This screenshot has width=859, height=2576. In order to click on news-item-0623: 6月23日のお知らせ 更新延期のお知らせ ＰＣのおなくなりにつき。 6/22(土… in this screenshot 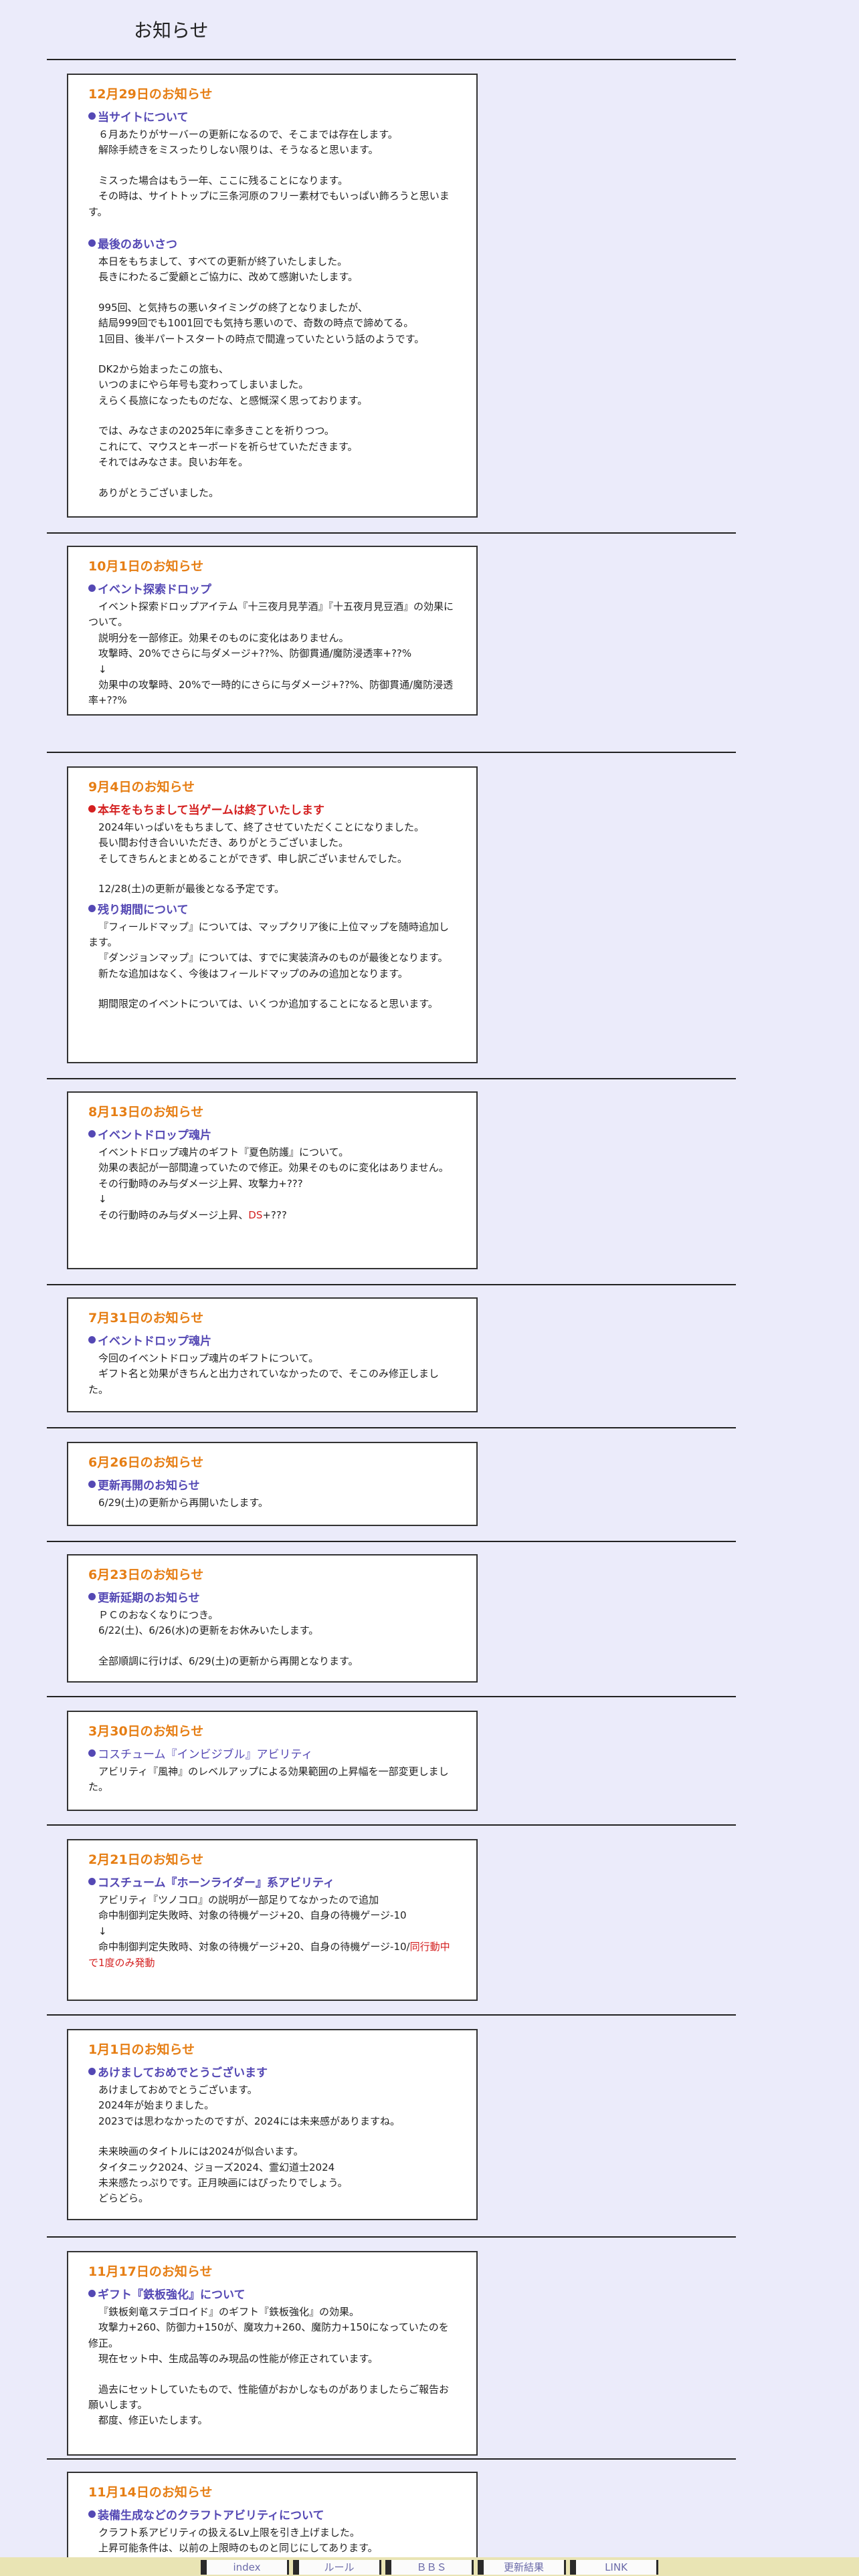, I will do `click(272, 1618)`.